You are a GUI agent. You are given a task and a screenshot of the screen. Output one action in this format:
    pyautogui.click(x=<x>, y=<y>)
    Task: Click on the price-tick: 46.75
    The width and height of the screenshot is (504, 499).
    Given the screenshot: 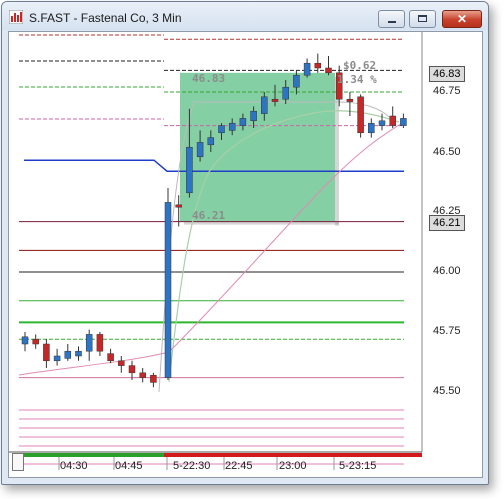 What is the action you would take?
    pyautogui.click(x=447, y=91)
    